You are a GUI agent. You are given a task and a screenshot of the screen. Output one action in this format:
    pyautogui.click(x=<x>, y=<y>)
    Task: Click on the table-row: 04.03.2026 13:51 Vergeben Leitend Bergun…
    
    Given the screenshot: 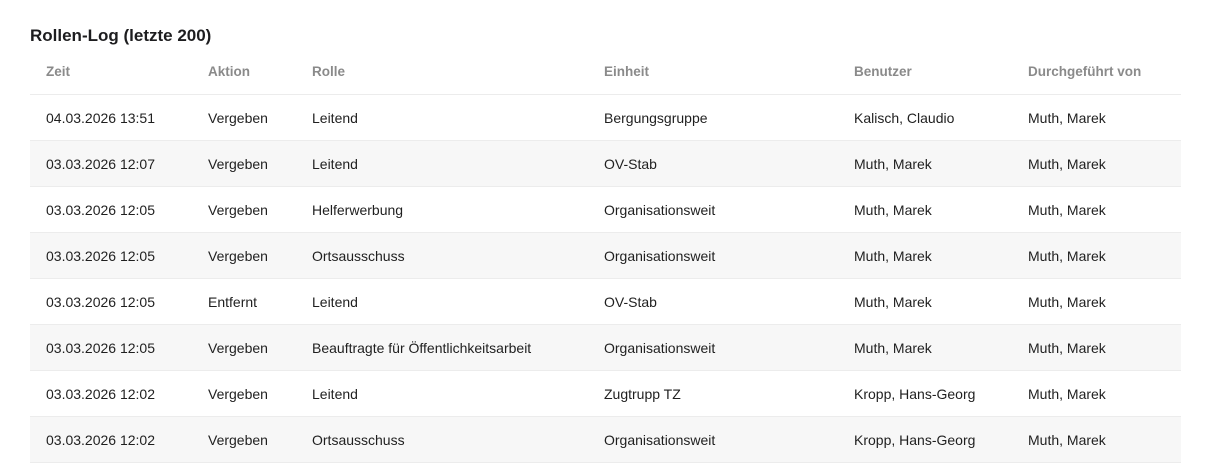 What is the action you would take?
    pyautogui.click(x=605, y=117)
    